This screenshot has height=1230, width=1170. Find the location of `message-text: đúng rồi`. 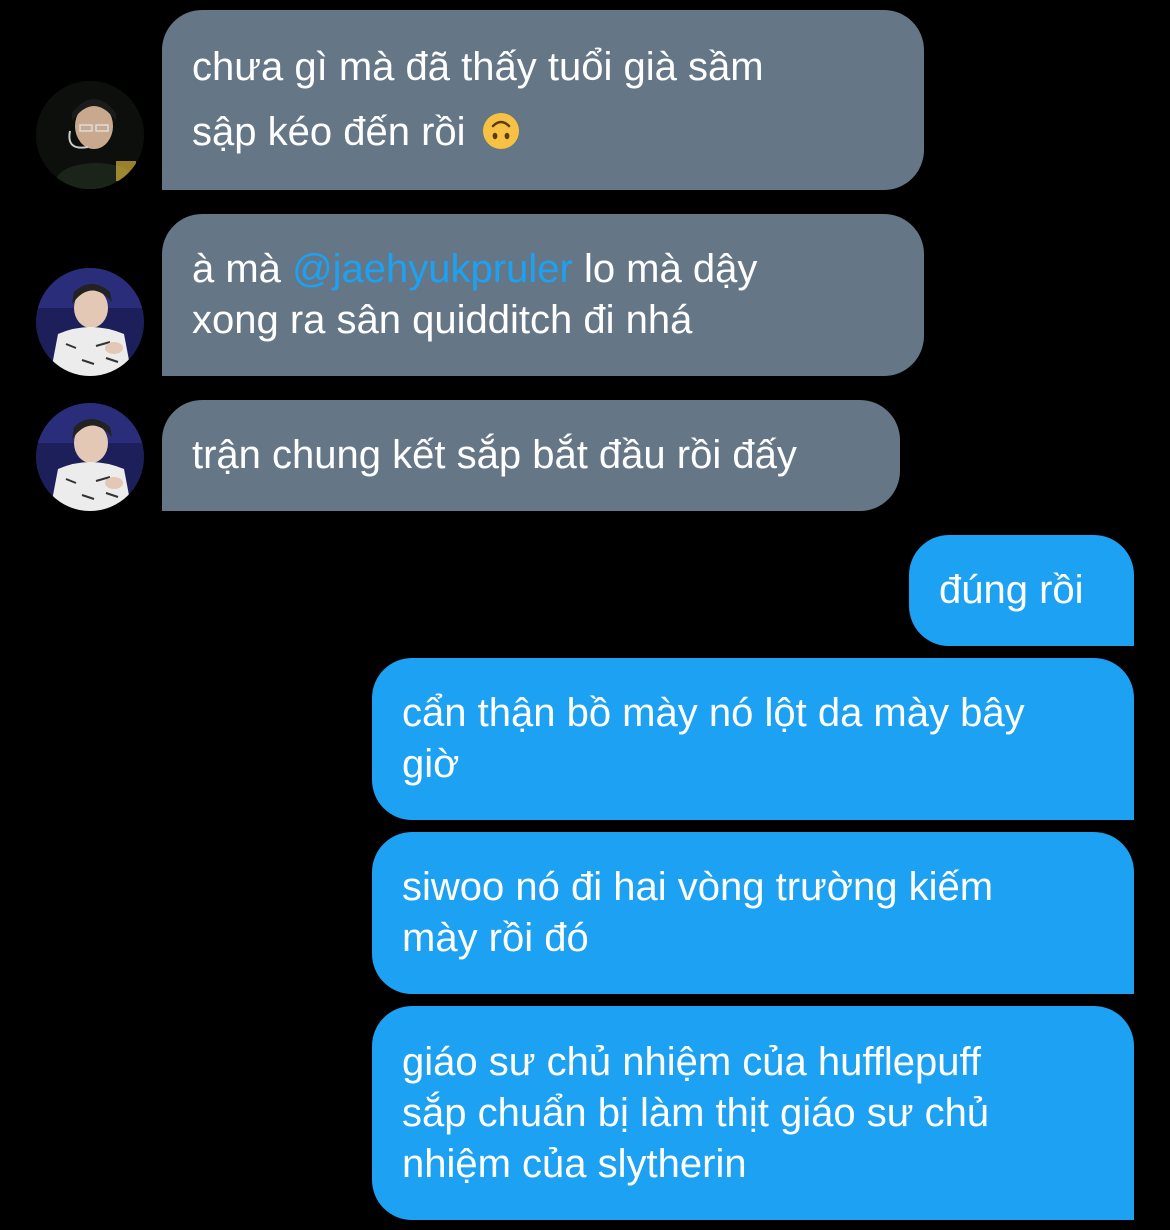

message-text: đúng rồi is located at coordinates (1011, 590).